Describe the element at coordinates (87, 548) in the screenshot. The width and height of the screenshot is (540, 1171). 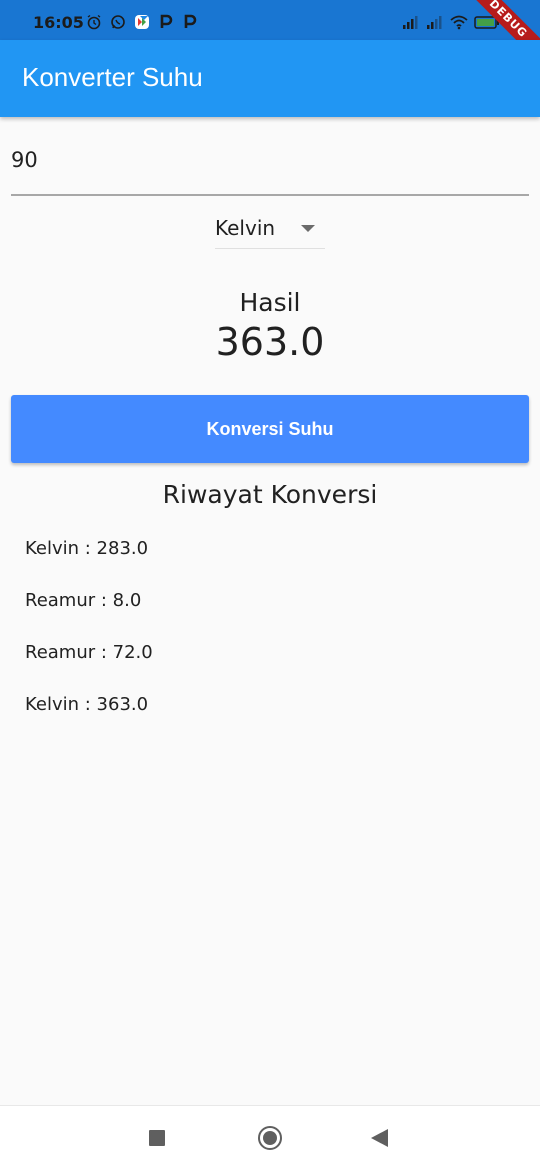
I see `history-item: Kelvin : 283.0` at that location.